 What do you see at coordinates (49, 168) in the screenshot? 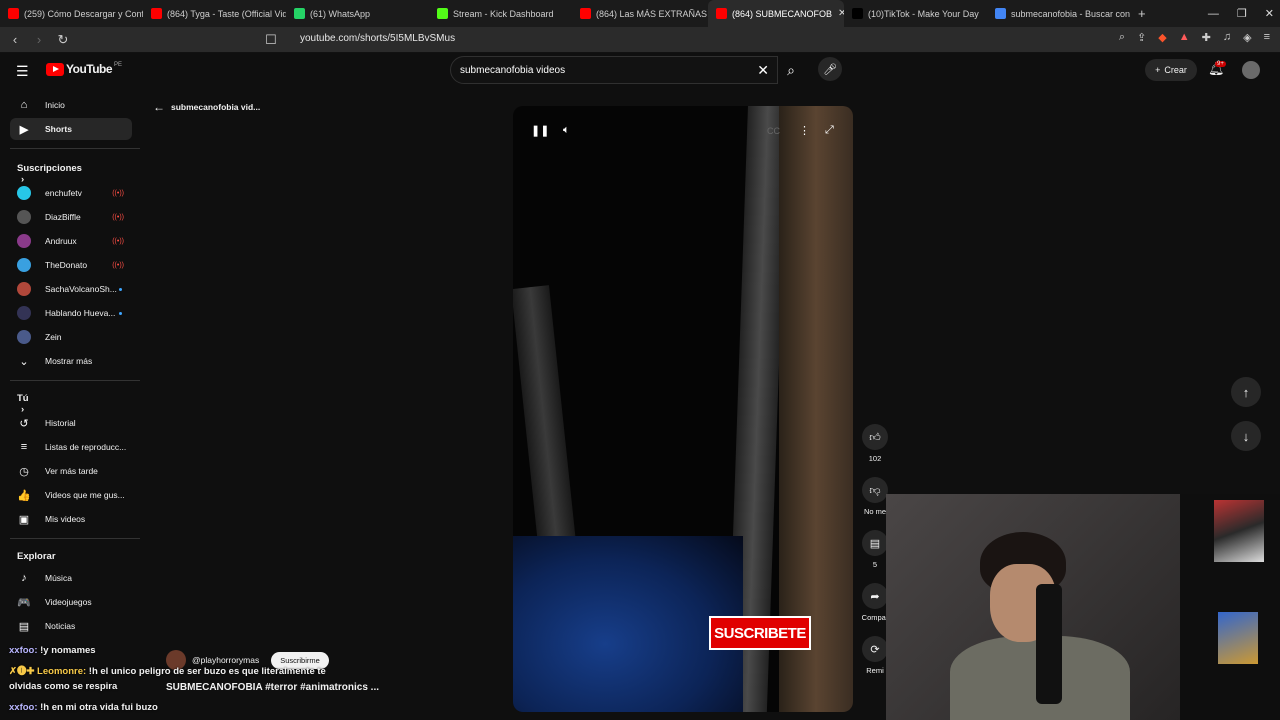
I see `section-title: Suscripciones` at bounding box center [49, 168].